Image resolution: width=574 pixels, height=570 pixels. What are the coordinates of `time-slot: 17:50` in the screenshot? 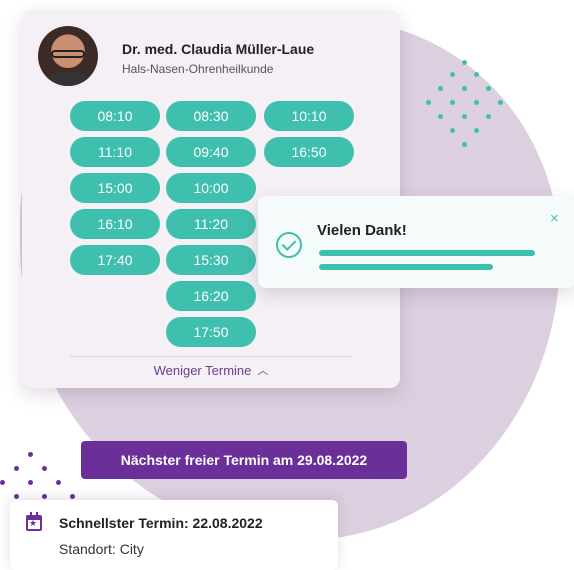 It's located at (211, 332).